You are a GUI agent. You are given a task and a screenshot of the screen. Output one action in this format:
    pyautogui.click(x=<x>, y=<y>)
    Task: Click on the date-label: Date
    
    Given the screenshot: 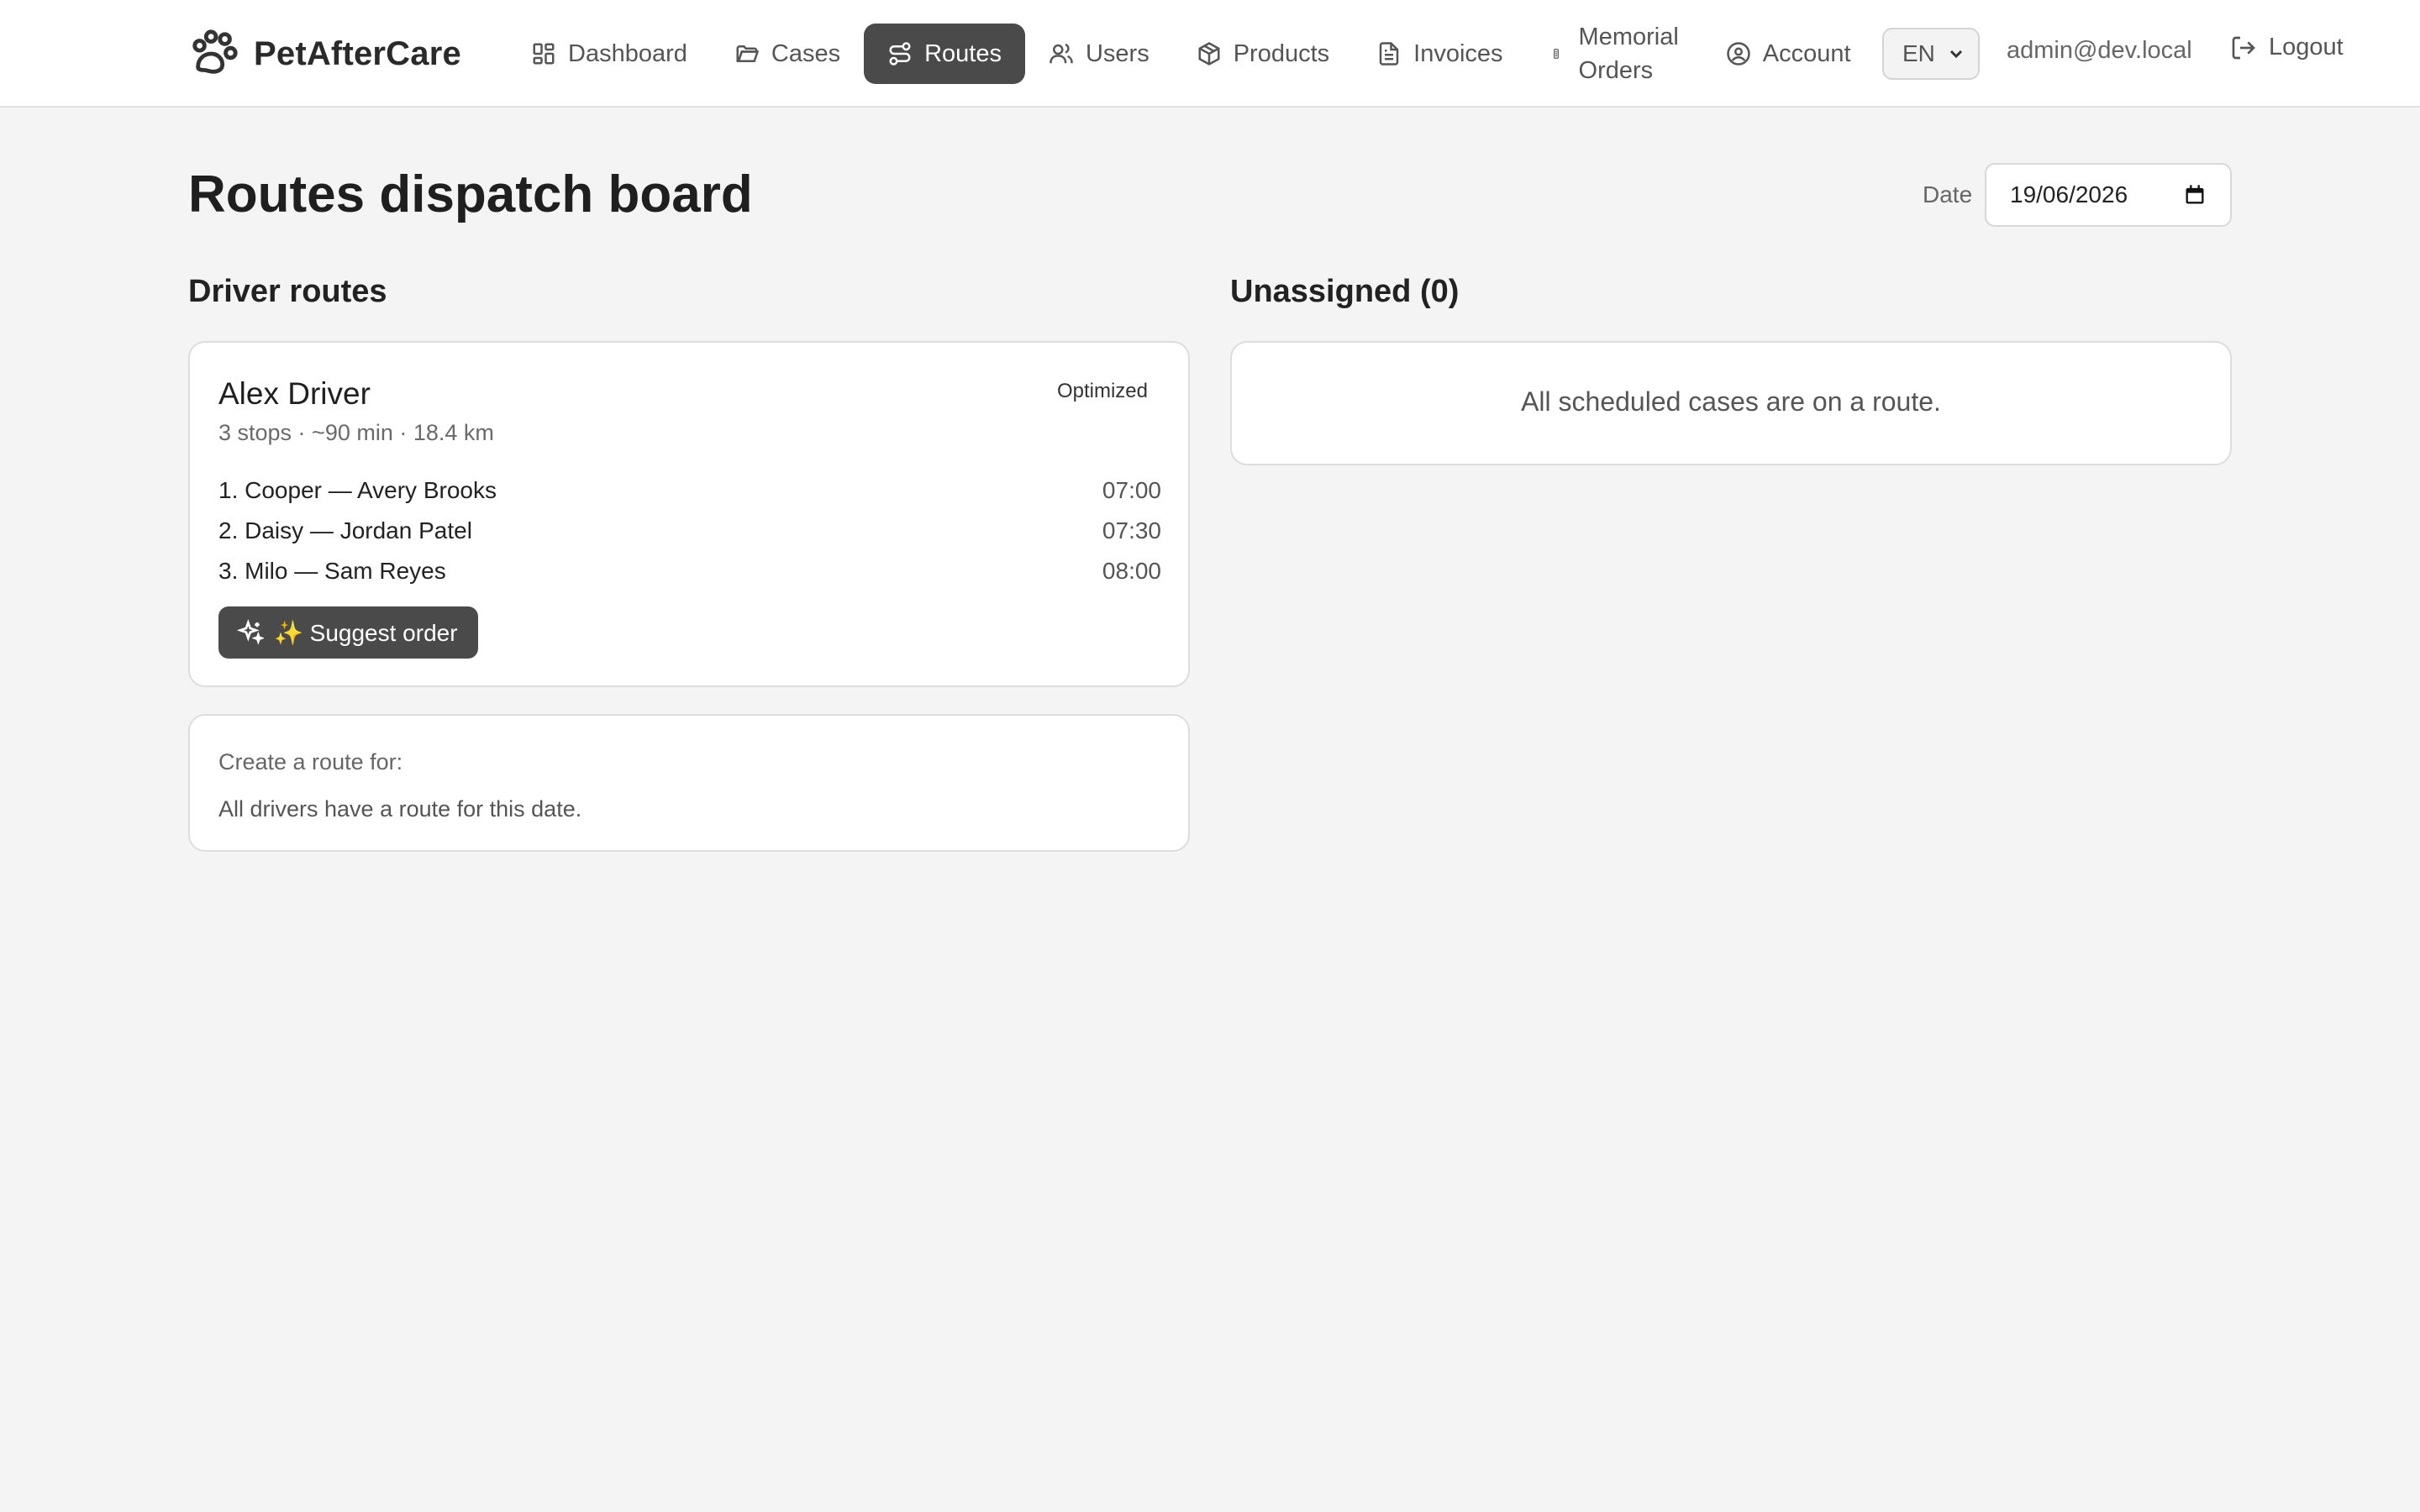 What is the action you would take?
    pyautogui.click(x=1948, y=194)
    